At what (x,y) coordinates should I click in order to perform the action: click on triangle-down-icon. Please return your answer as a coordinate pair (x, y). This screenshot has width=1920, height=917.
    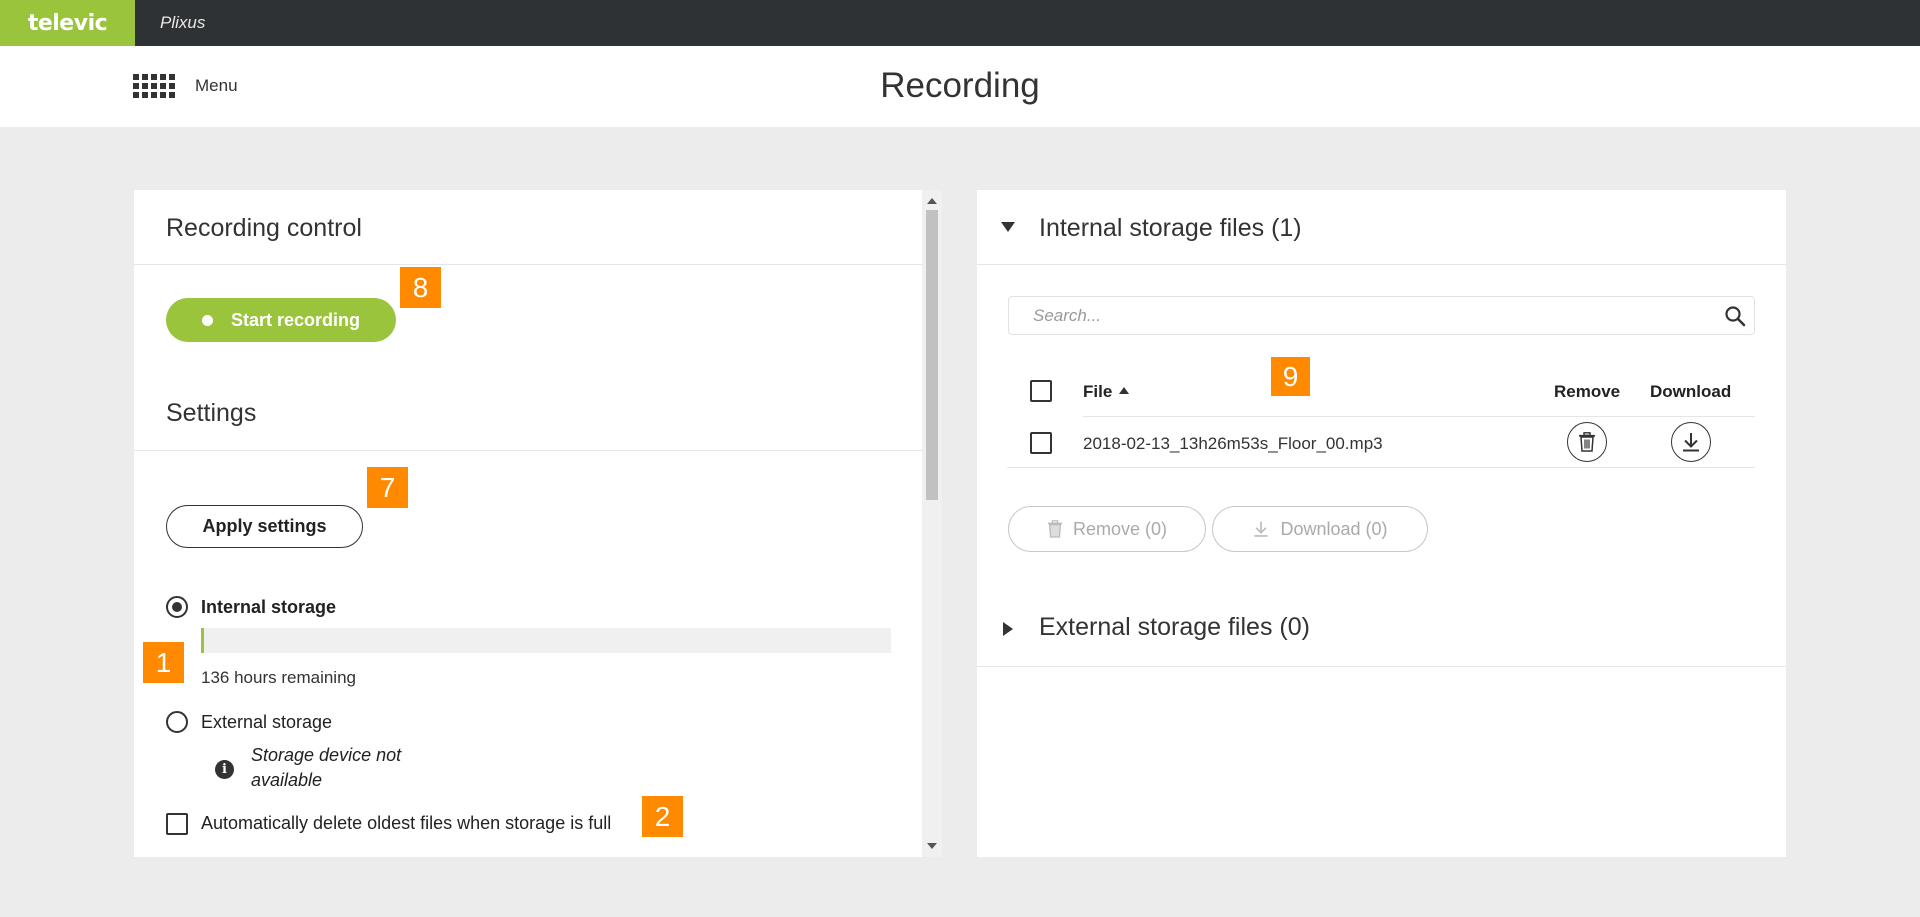
    Looking at the image, I should click on (1008, 227).